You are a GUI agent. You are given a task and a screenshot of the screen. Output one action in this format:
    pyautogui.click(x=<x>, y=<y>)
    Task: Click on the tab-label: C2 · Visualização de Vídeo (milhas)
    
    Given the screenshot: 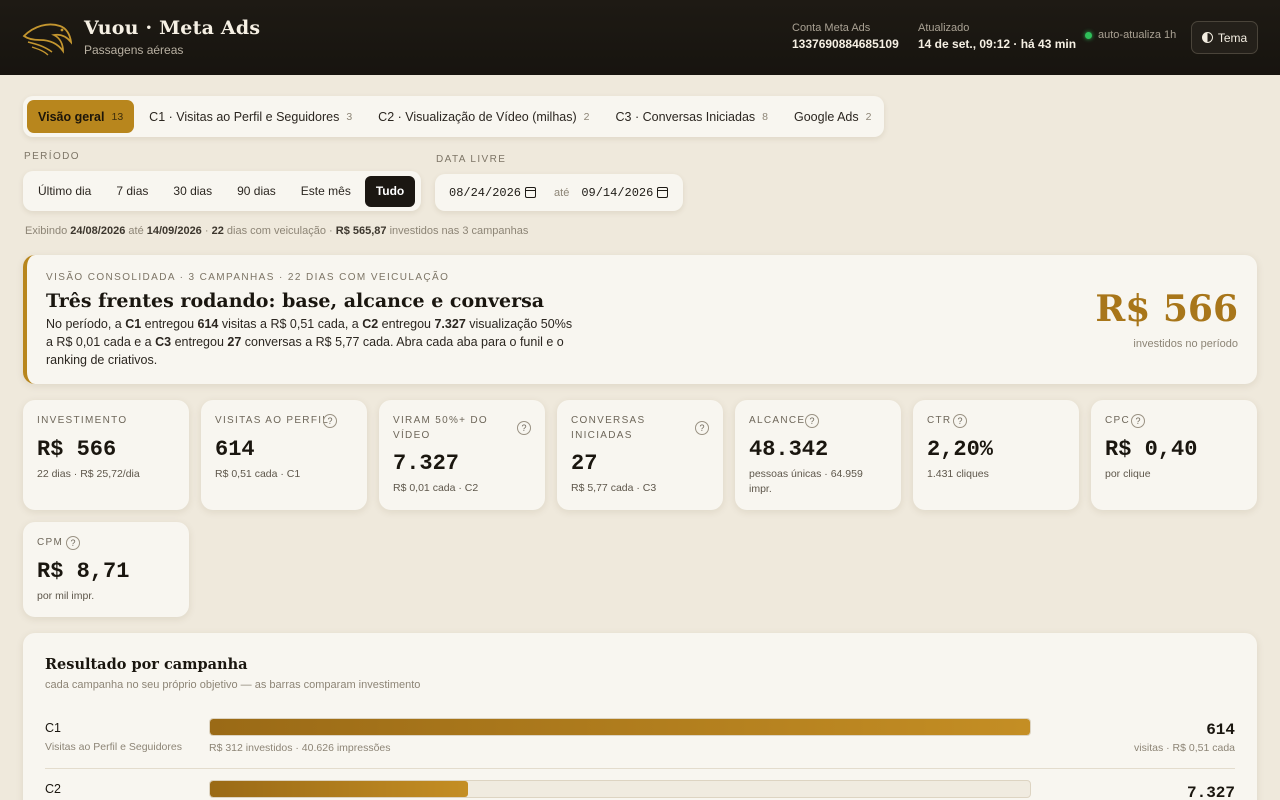 What is the action you would take?
    pyautogui.click(x=477, y=116)
    